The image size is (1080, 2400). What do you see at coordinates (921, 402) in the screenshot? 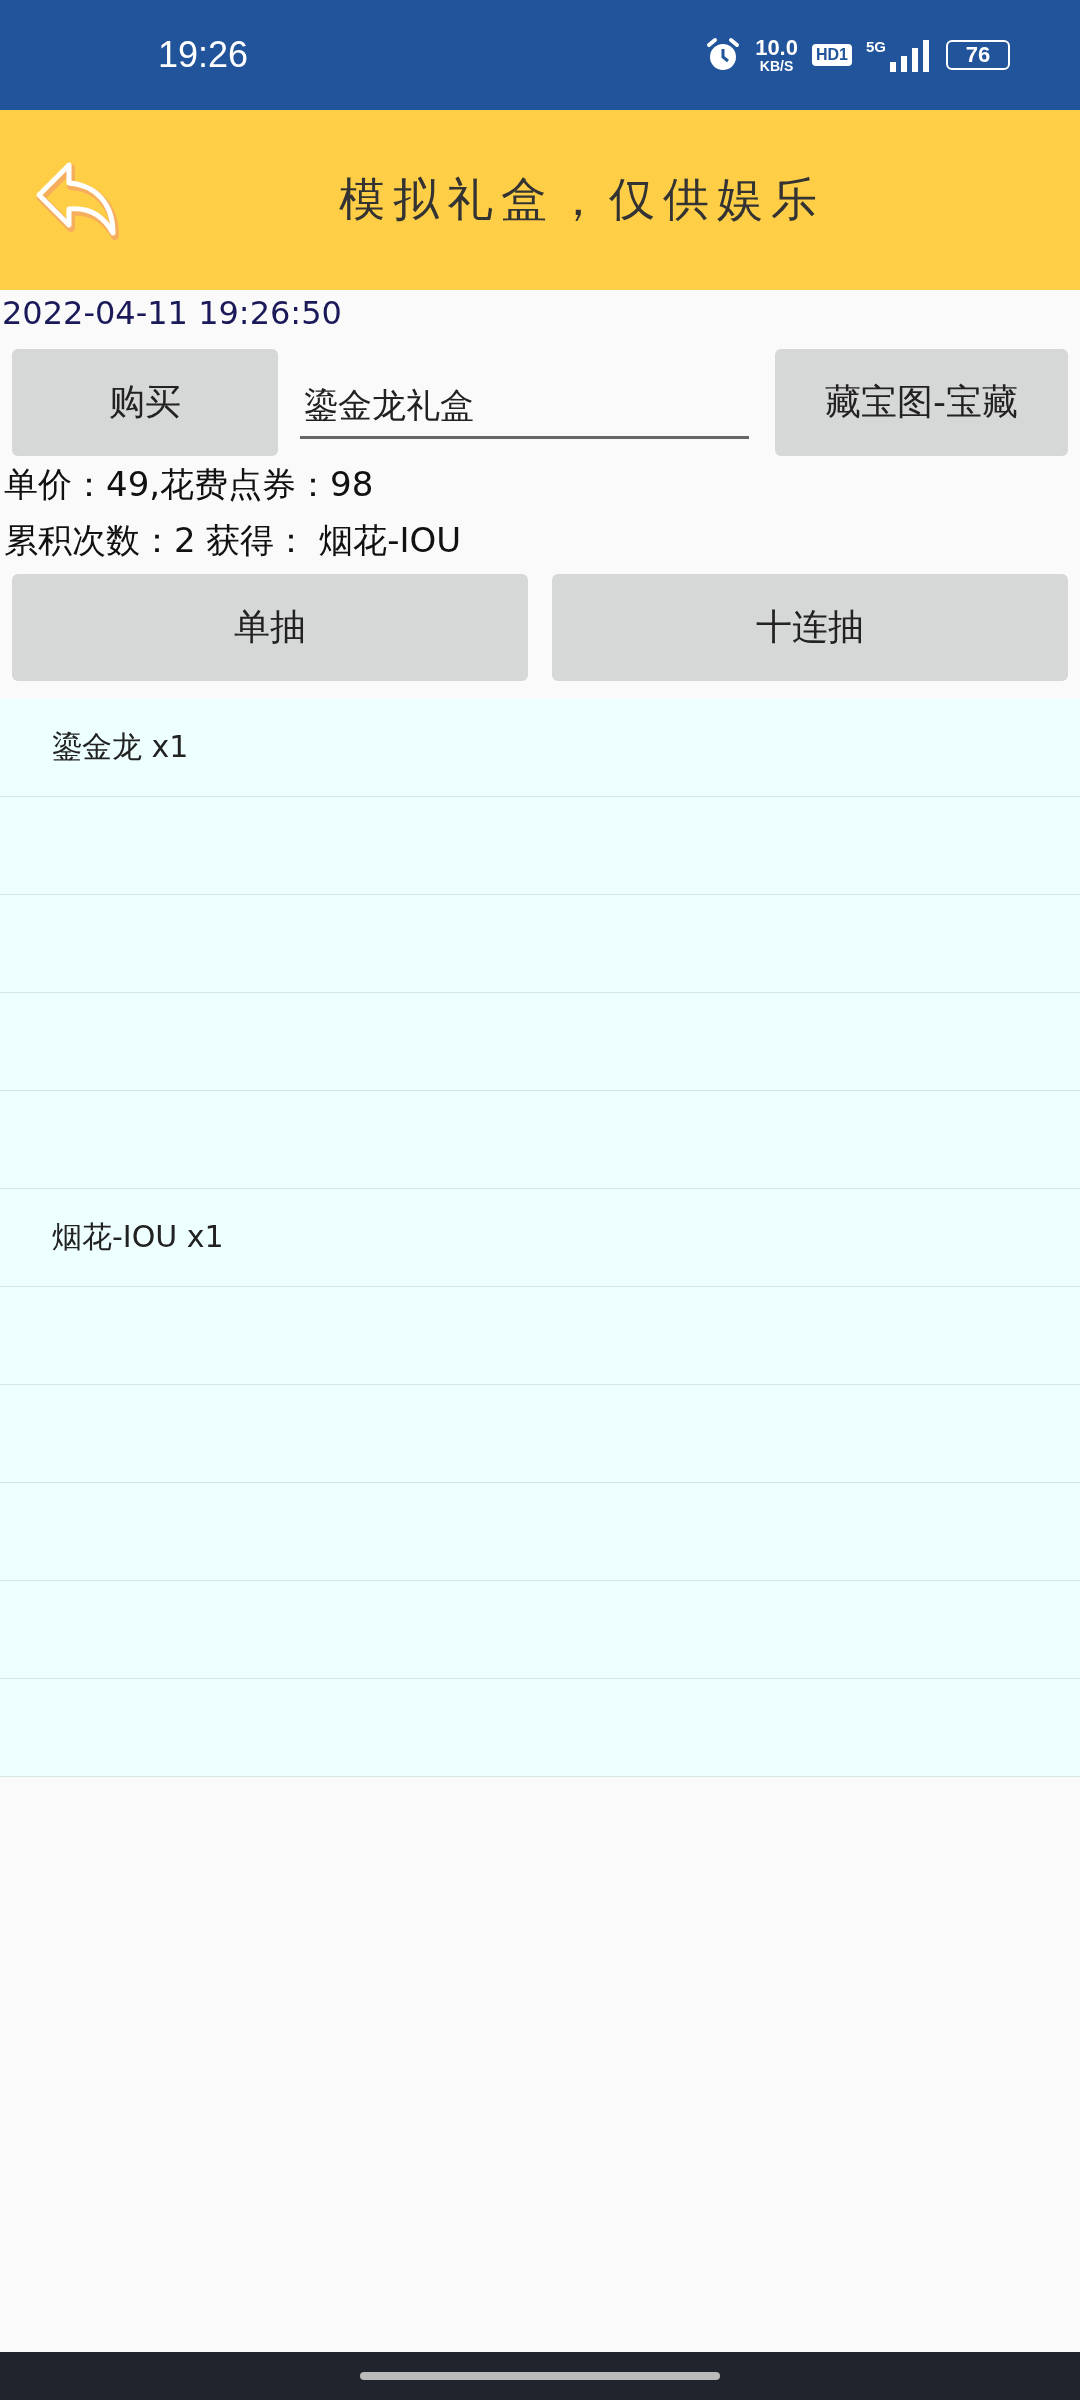
I see `treasure-button: 藏宝图-宝藏` at bounding box center [921, 402].